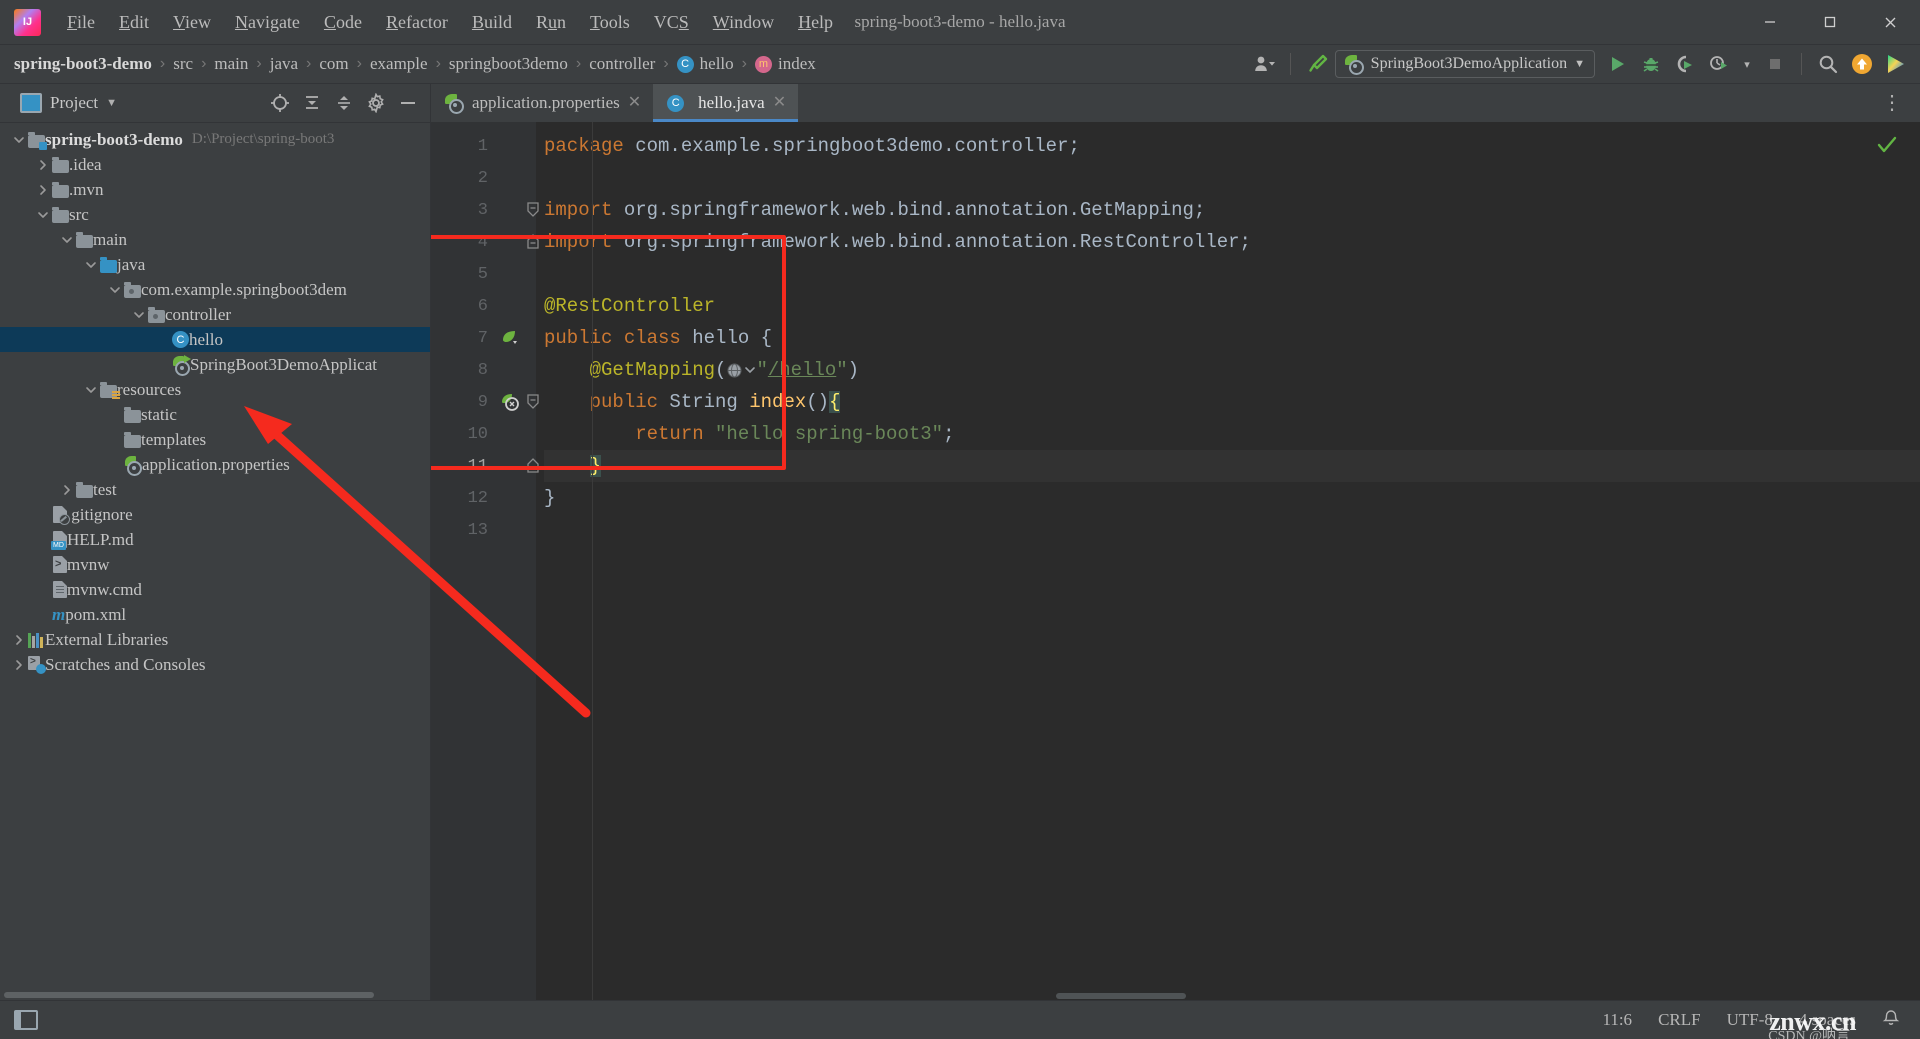  I want to click on line-separator: CRLF, so click(1679, 1020).